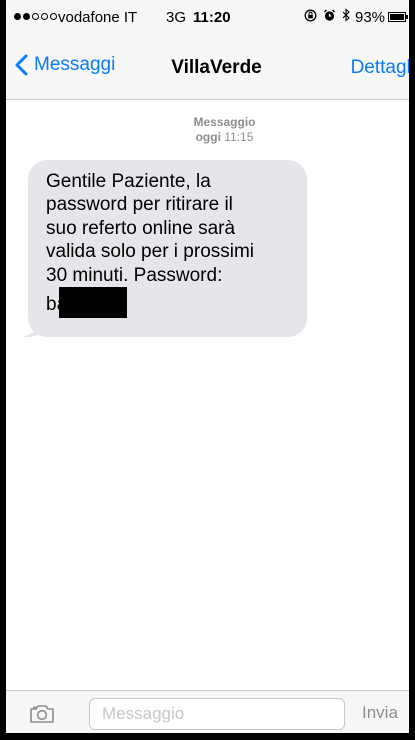  Describe the element at coordinates (141, 228) in the screenshot. I see `message-line: suo referto online sarà` at that location.